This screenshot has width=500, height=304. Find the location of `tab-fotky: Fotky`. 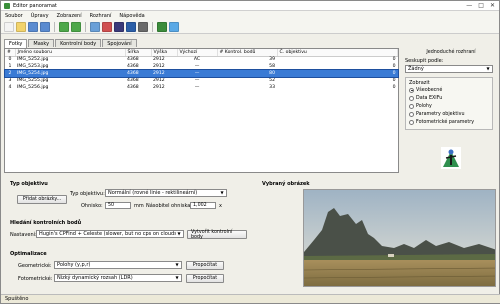

tab-fotky: Fotky is located at coordinates (16, 43).